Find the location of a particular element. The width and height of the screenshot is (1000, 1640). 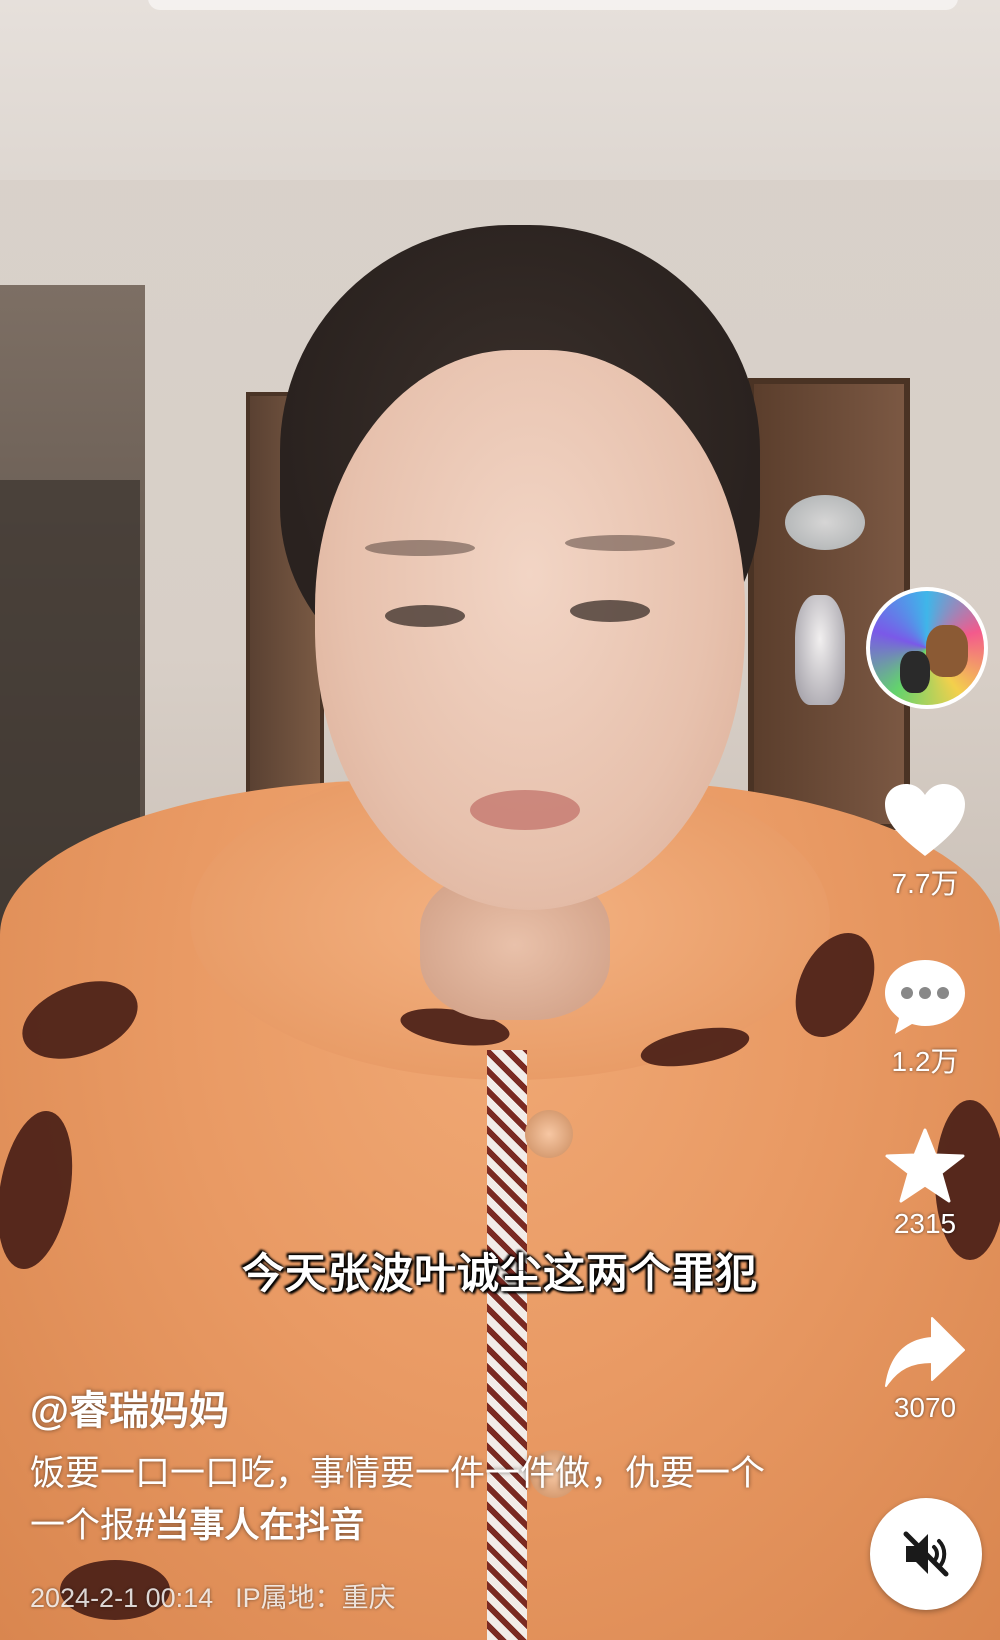

avatar-bear is located at coordinates (947, 651).